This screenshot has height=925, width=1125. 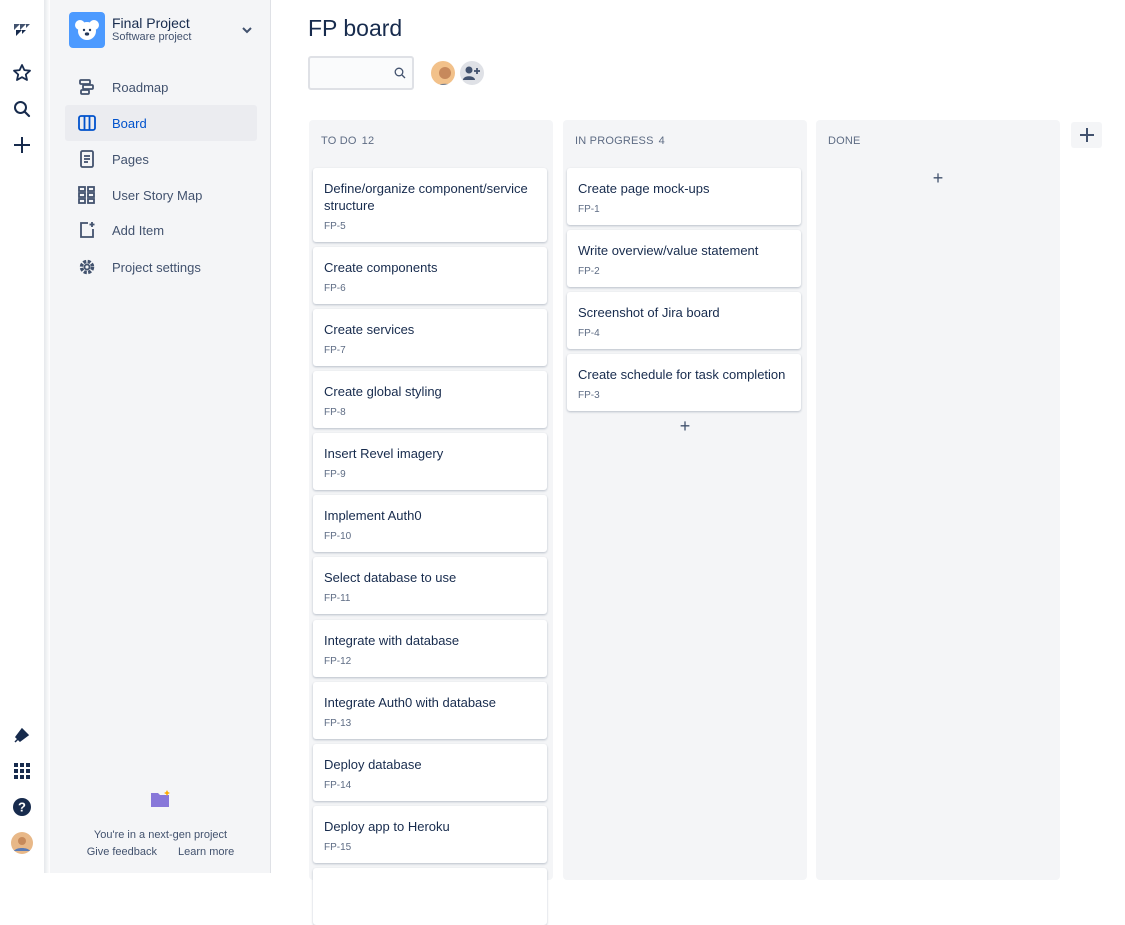 What do you see at coordinates (87, 230) in the screenshot?
I see `add-item-icon` at bounding box center [87, 230].